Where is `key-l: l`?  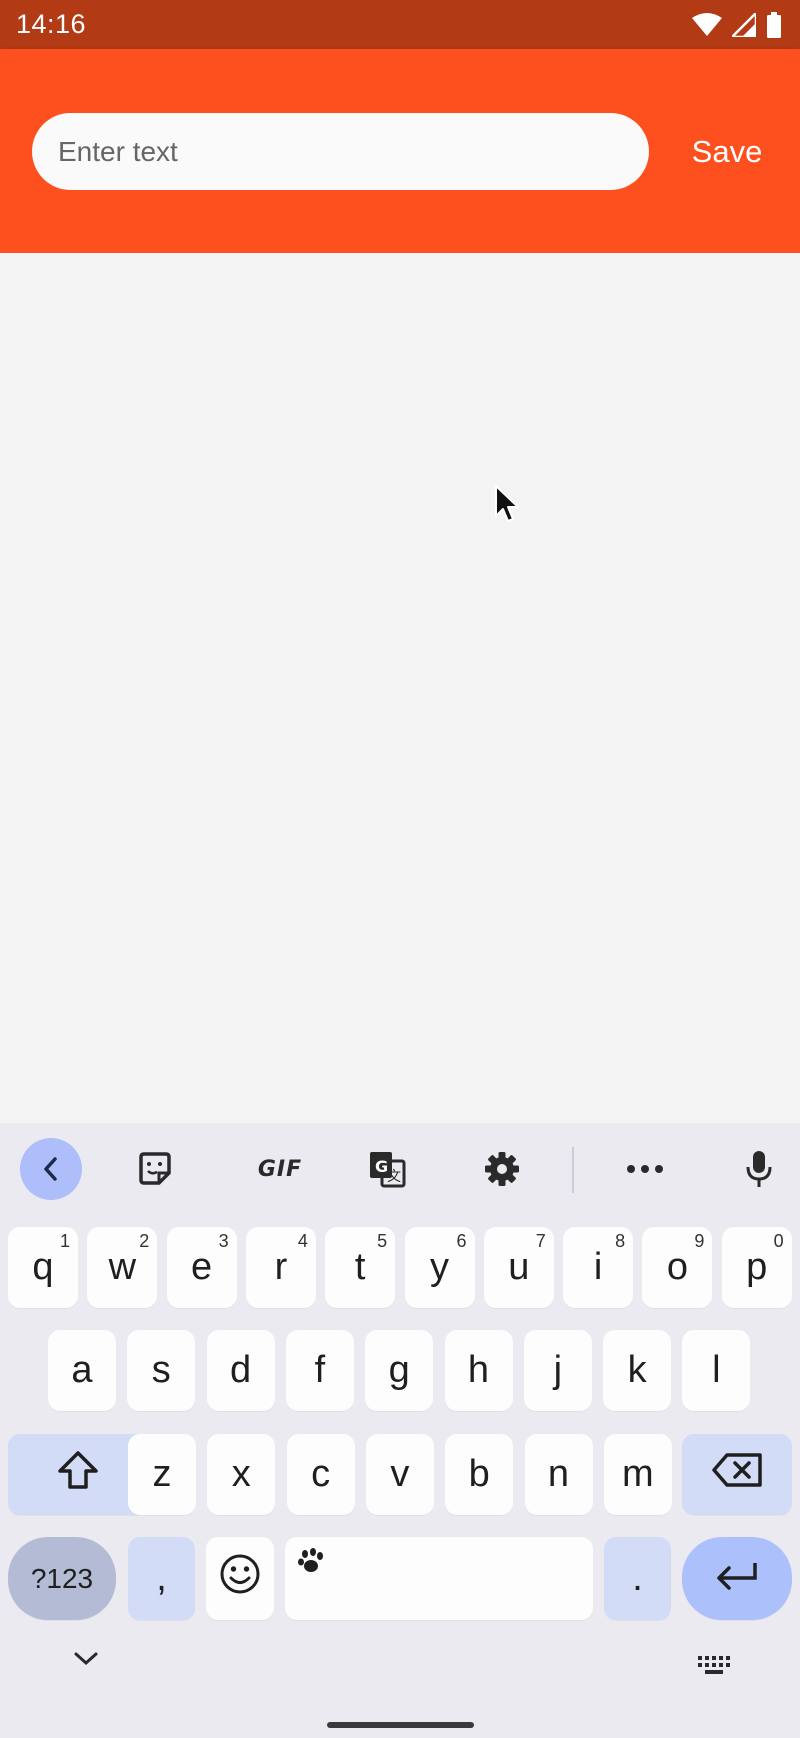 key-l: l is located at coordinates (716, 1370).